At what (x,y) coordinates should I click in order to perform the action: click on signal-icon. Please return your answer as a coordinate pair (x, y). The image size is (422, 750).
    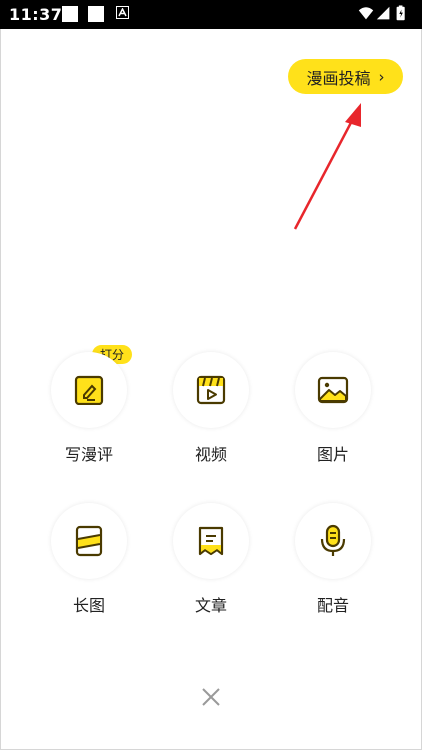
    Looking at the image, I should click on (383, 13).